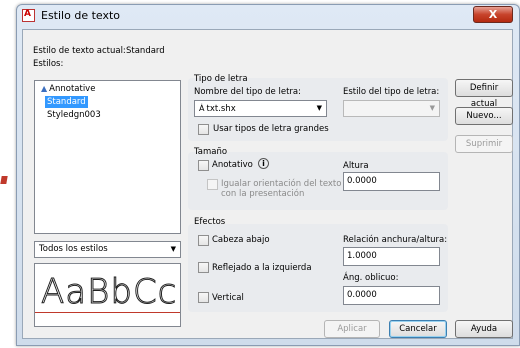  Describe the element at coordinates (81, 15) in the screenshot. I see `window-title: Estilo de texto` at that location.